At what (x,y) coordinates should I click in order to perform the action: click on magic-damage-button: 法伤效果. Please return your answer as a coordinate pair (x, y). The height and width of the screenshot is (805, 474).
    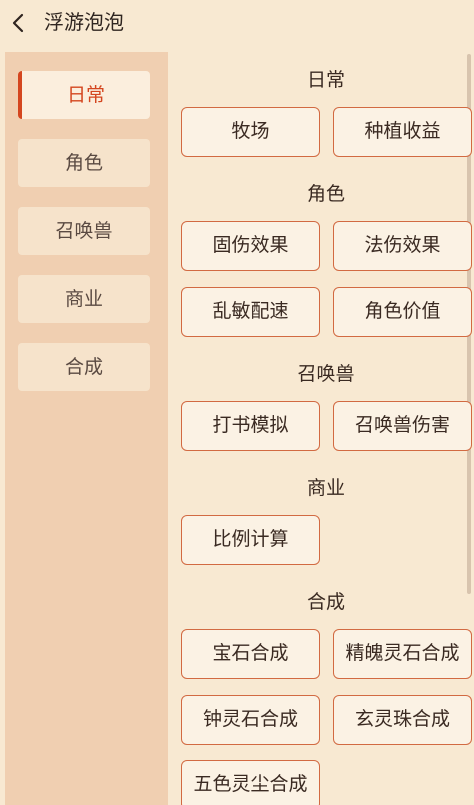
    Looking at the image, I should click on (402, 246).